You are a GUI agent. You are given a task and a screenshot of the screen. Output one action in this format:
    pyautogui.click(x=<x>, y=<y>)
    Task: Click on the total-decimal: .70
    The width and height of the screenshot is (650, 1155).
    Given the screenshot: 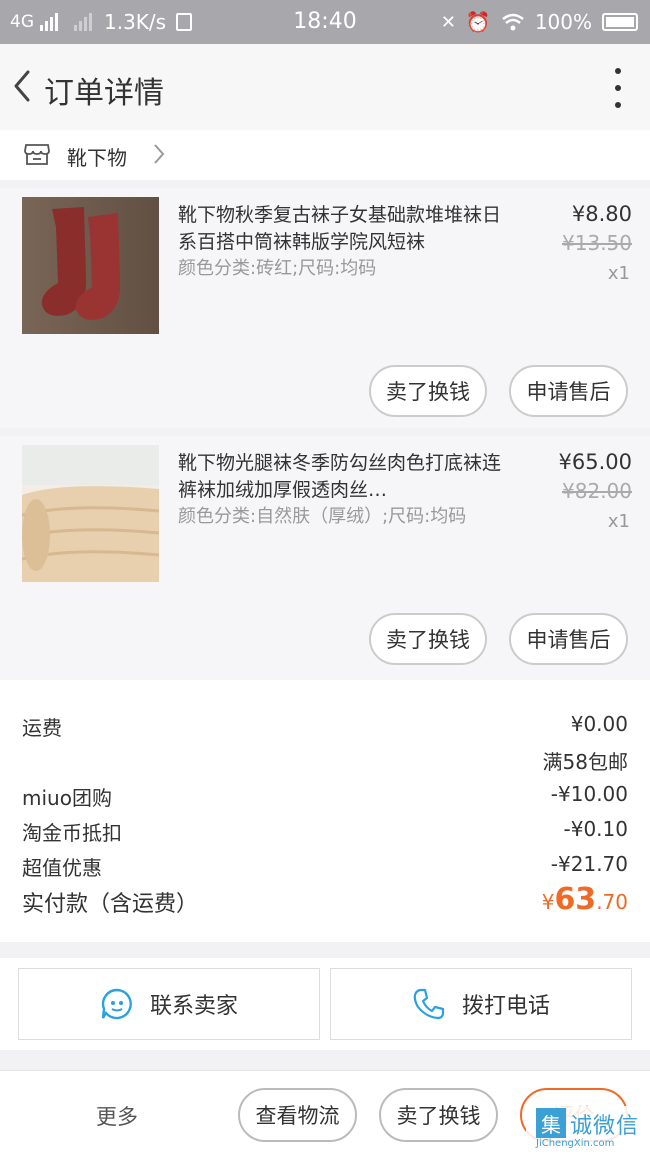 What is the action you would take?
    pyautogui.click(x=612, y=902)
    